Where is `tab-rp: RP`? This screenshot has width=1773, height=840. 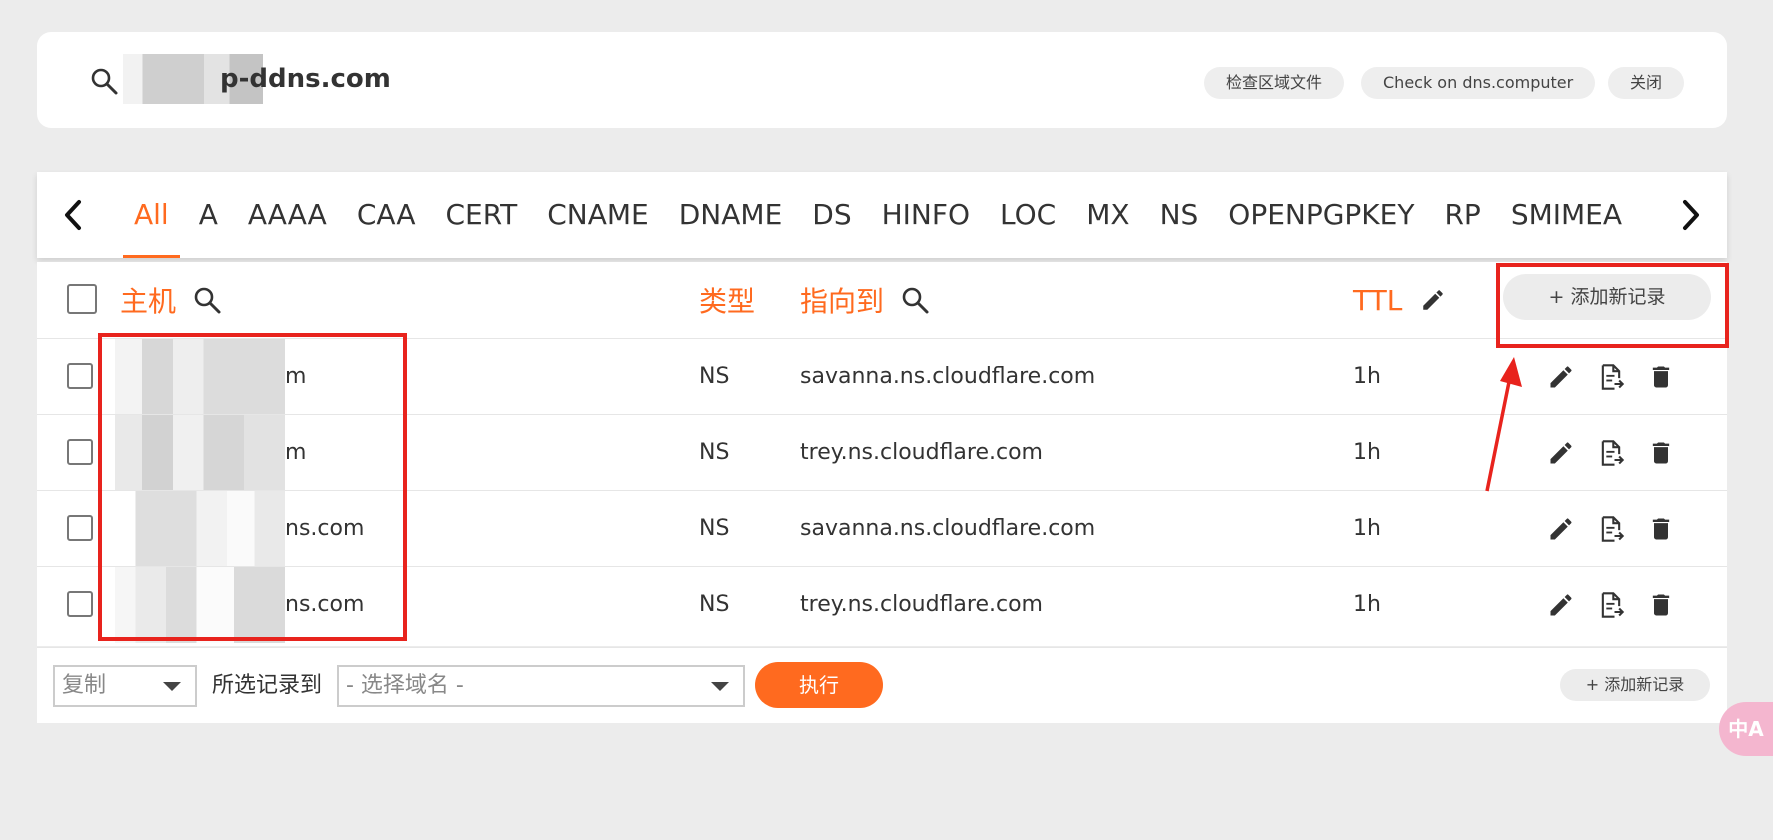
tab-rp: RP is located at coordinates (1462, 215).